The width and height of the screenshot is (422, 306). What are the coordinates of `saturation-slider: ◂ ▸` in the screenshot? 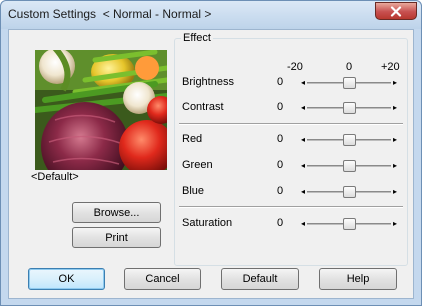 It's located at (349, 224).